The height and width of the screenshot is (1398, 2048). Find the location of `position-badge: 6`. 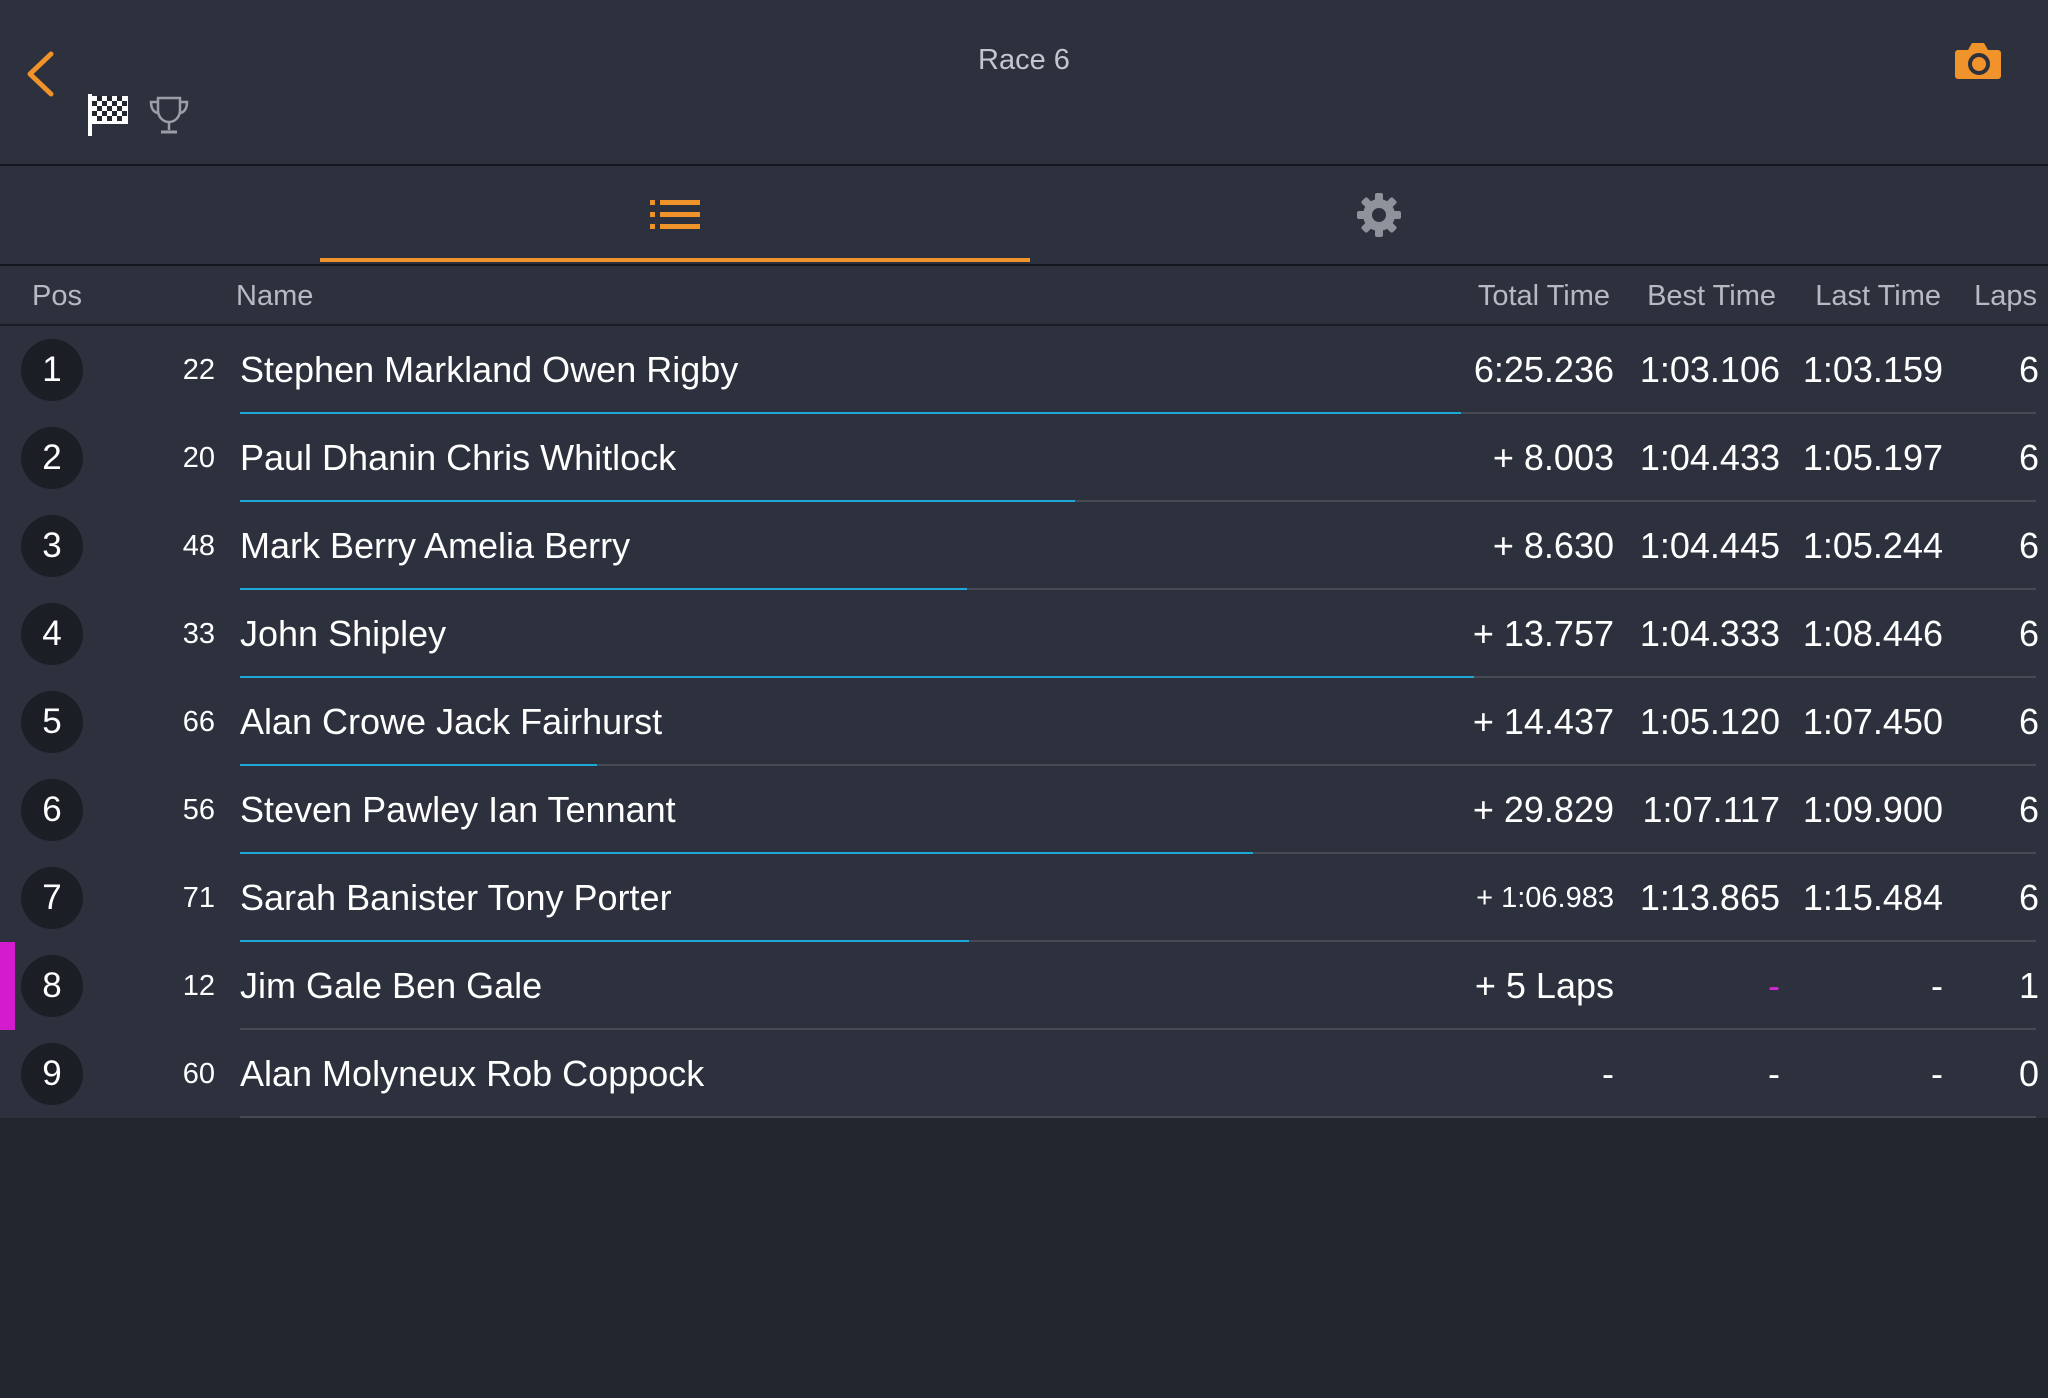

position-badge: 6 is located at coordinates (52, 810).